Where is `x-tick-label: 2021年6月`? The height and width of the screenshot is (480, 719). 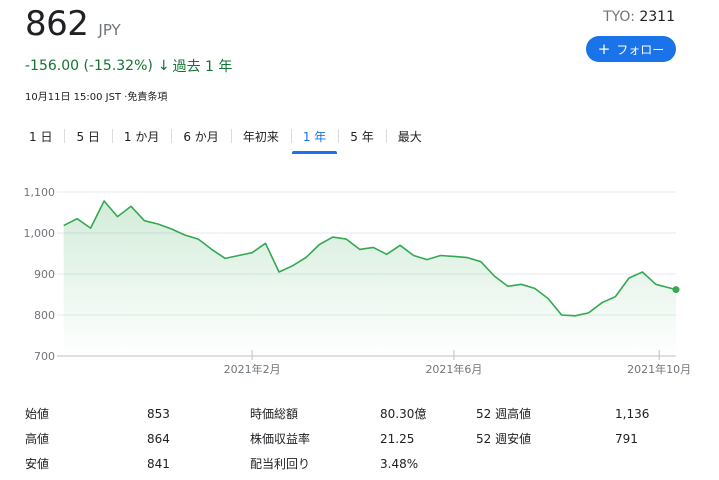
x-tick-label: 2021年6月 is located at coordinates (453, 369).